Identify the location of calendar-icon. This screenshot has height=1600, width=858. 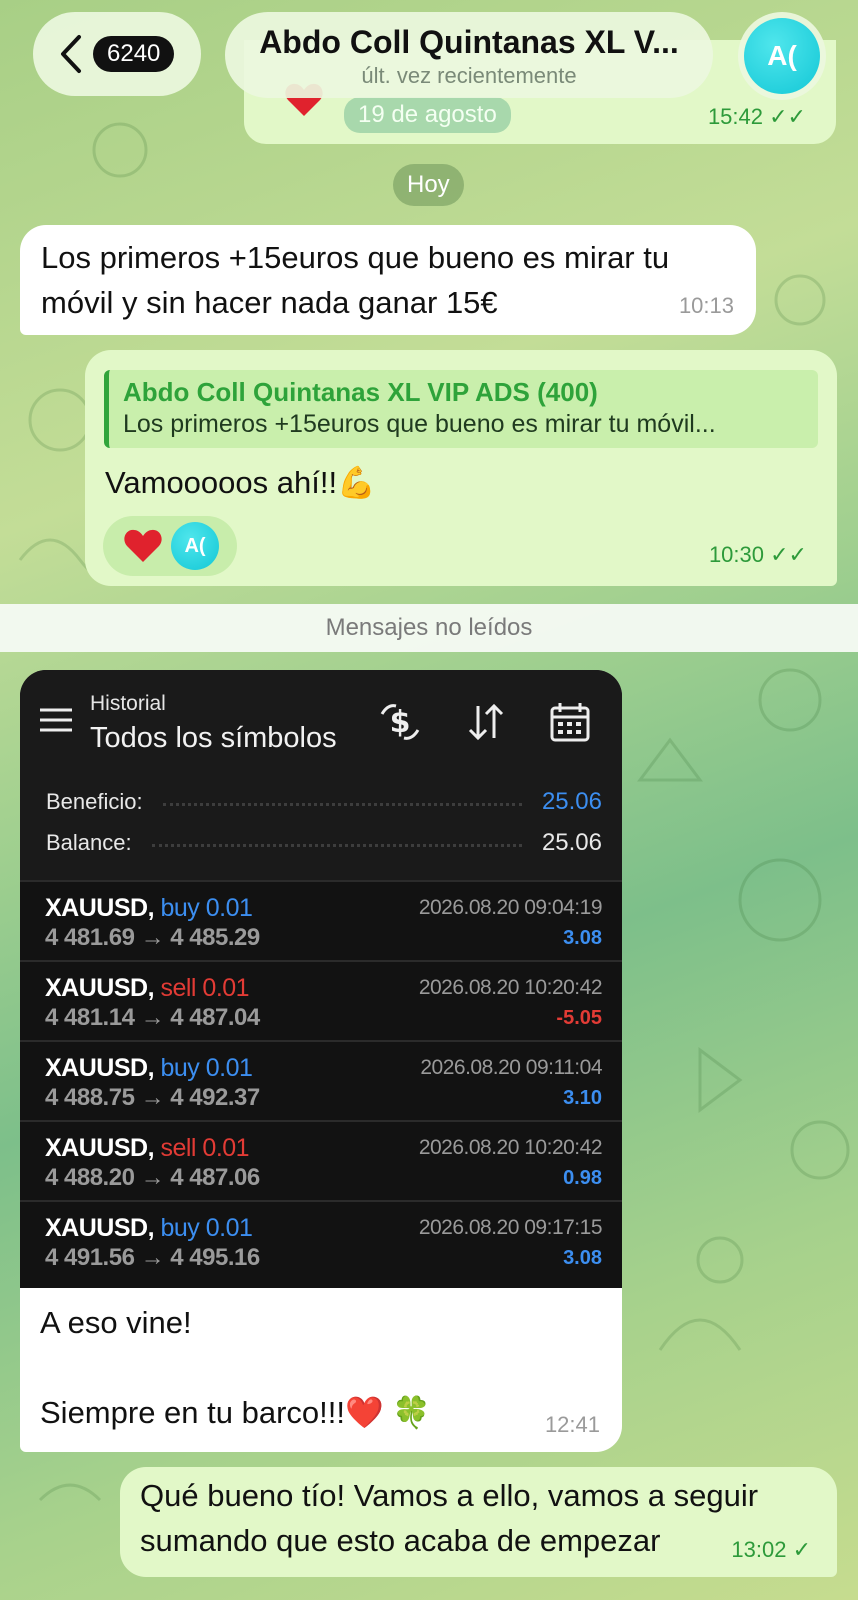
(570, 722).